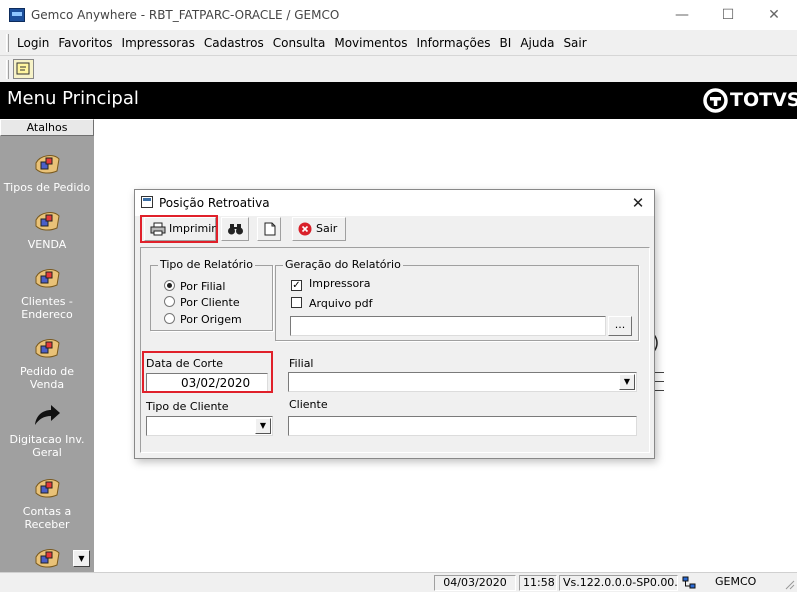 This screenshot has width=797, height=592. Describe the element at coordinates (211, 319) in the screenshot. I see `radio-label: Por Origem` at that location.